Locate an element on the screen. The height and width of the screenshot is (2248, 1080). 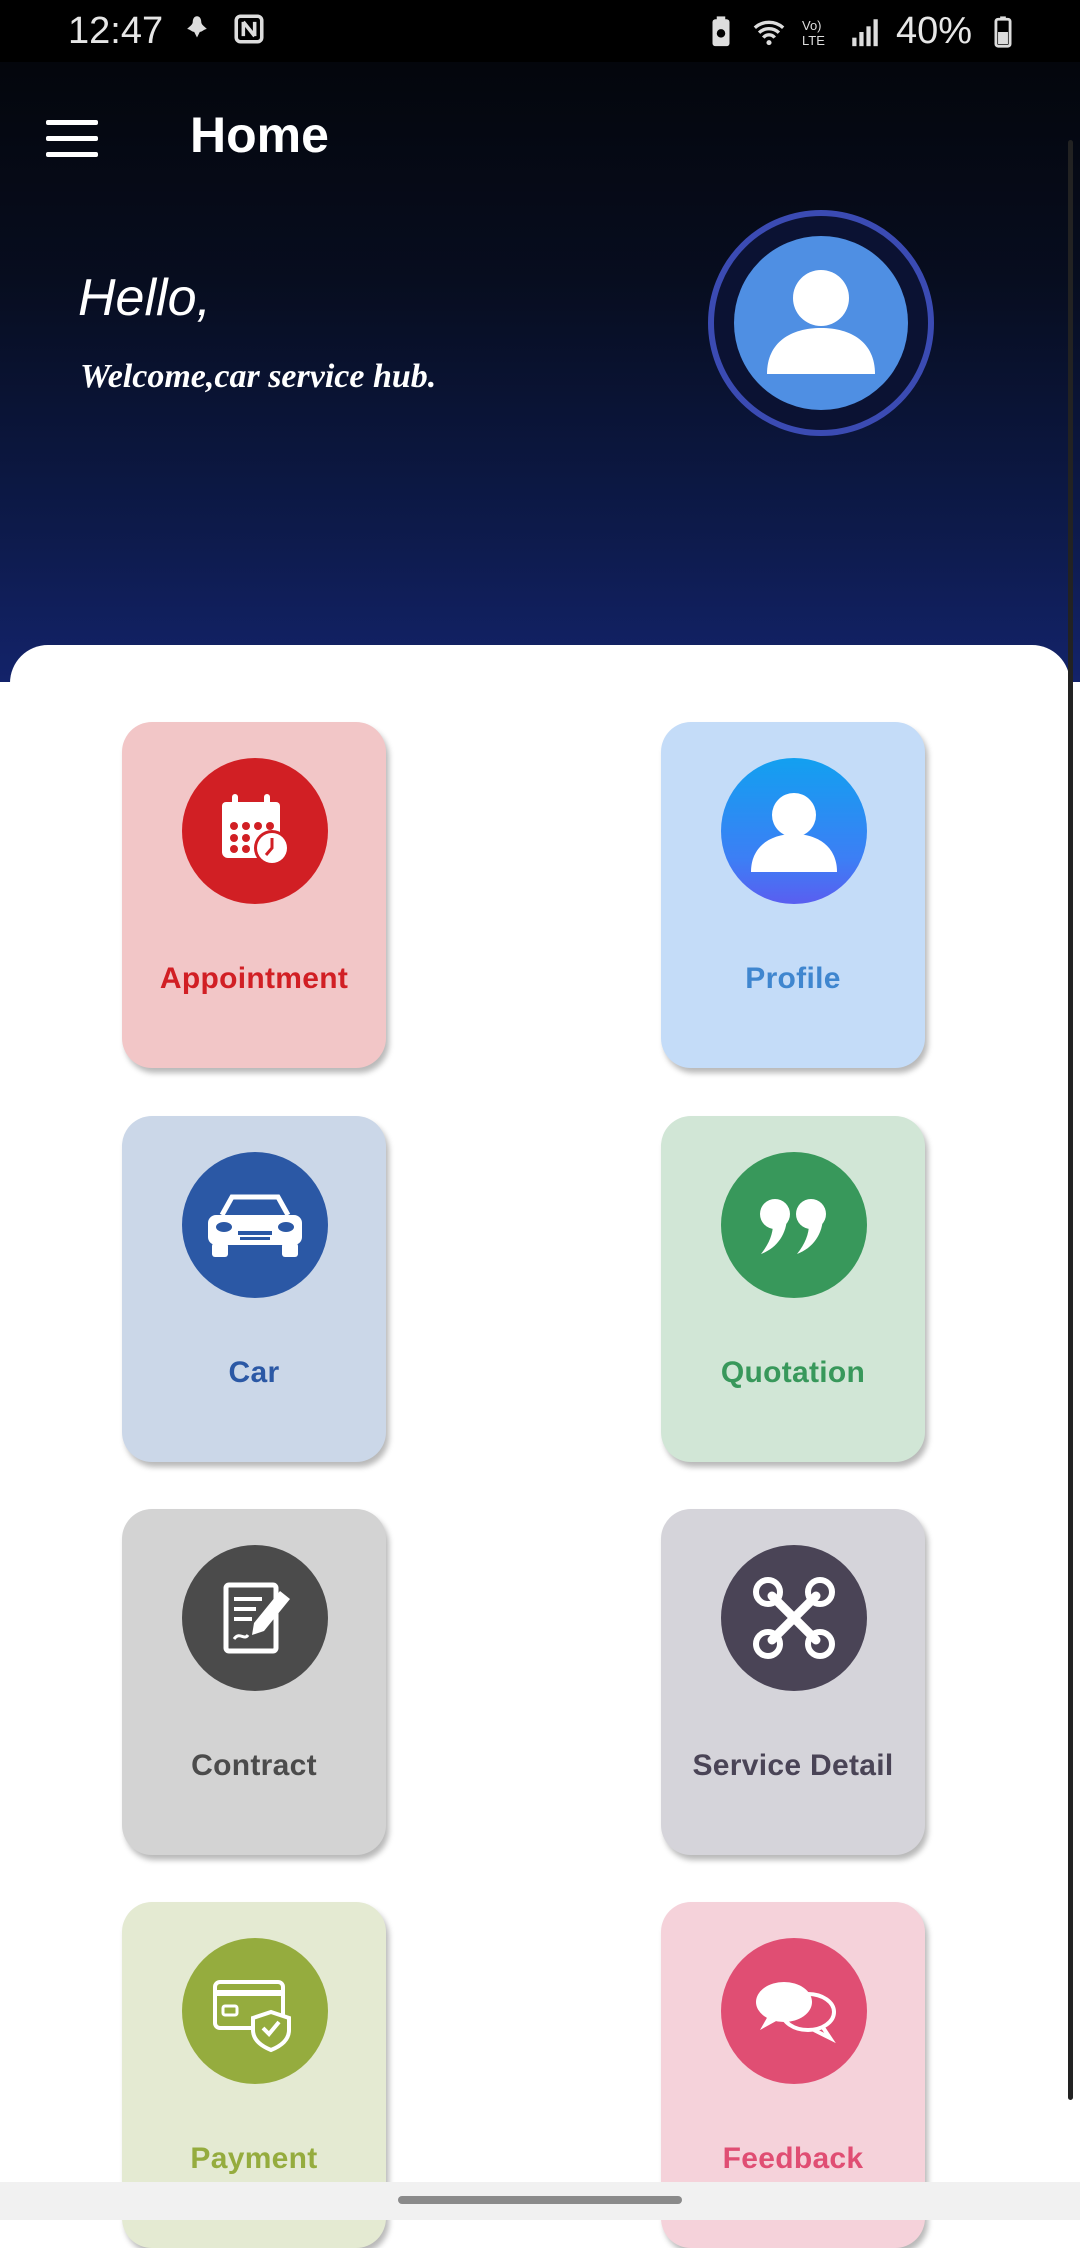
tile-label: Quotation is located at coordinates (793, 1372).